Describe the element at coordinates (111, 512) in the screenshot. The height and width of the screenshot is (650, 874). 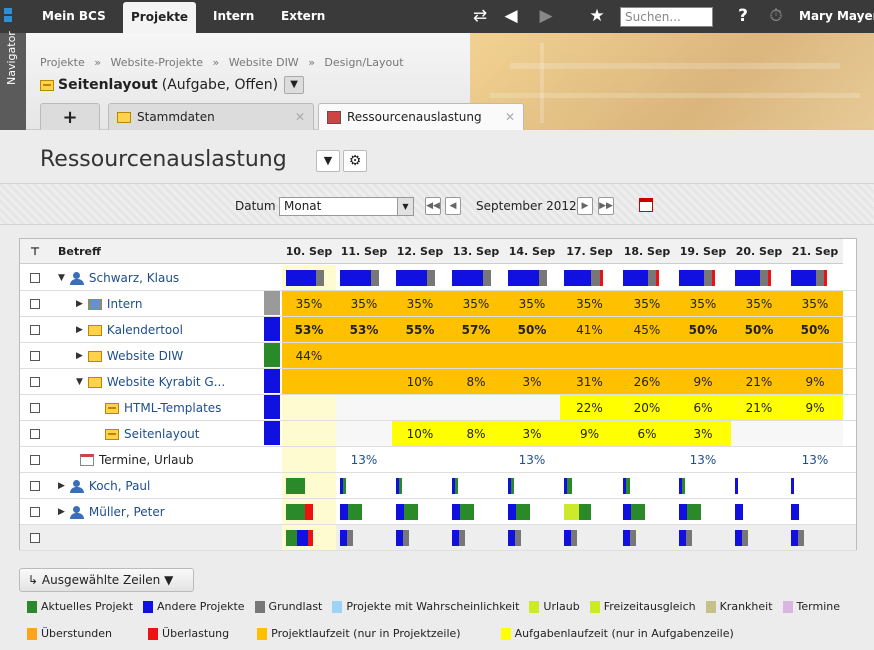
I see `person-row-label: ▶ Müller, Peter` at that location.